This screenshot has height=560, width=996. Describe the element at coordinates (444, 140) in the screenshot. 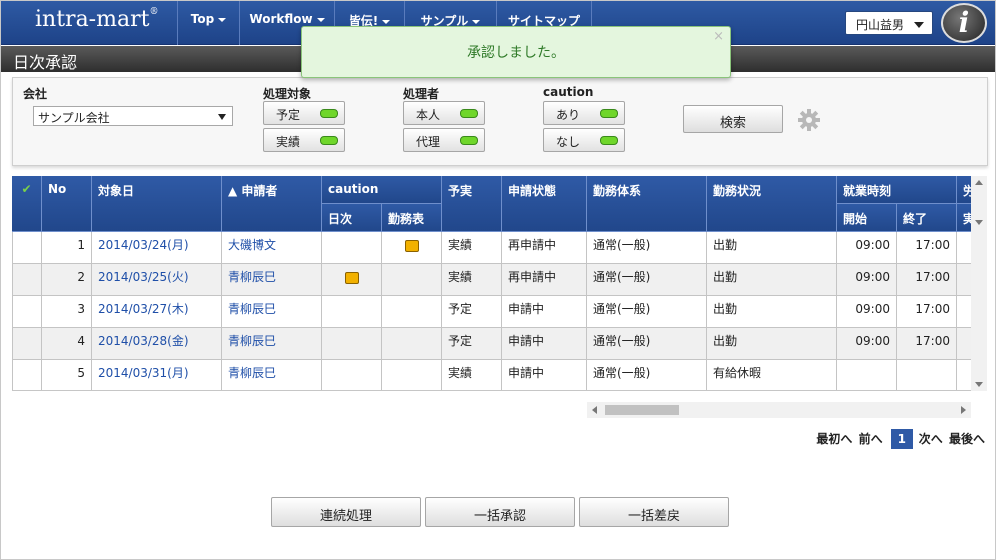

I see `toggle-proxy: 代理` at that location.